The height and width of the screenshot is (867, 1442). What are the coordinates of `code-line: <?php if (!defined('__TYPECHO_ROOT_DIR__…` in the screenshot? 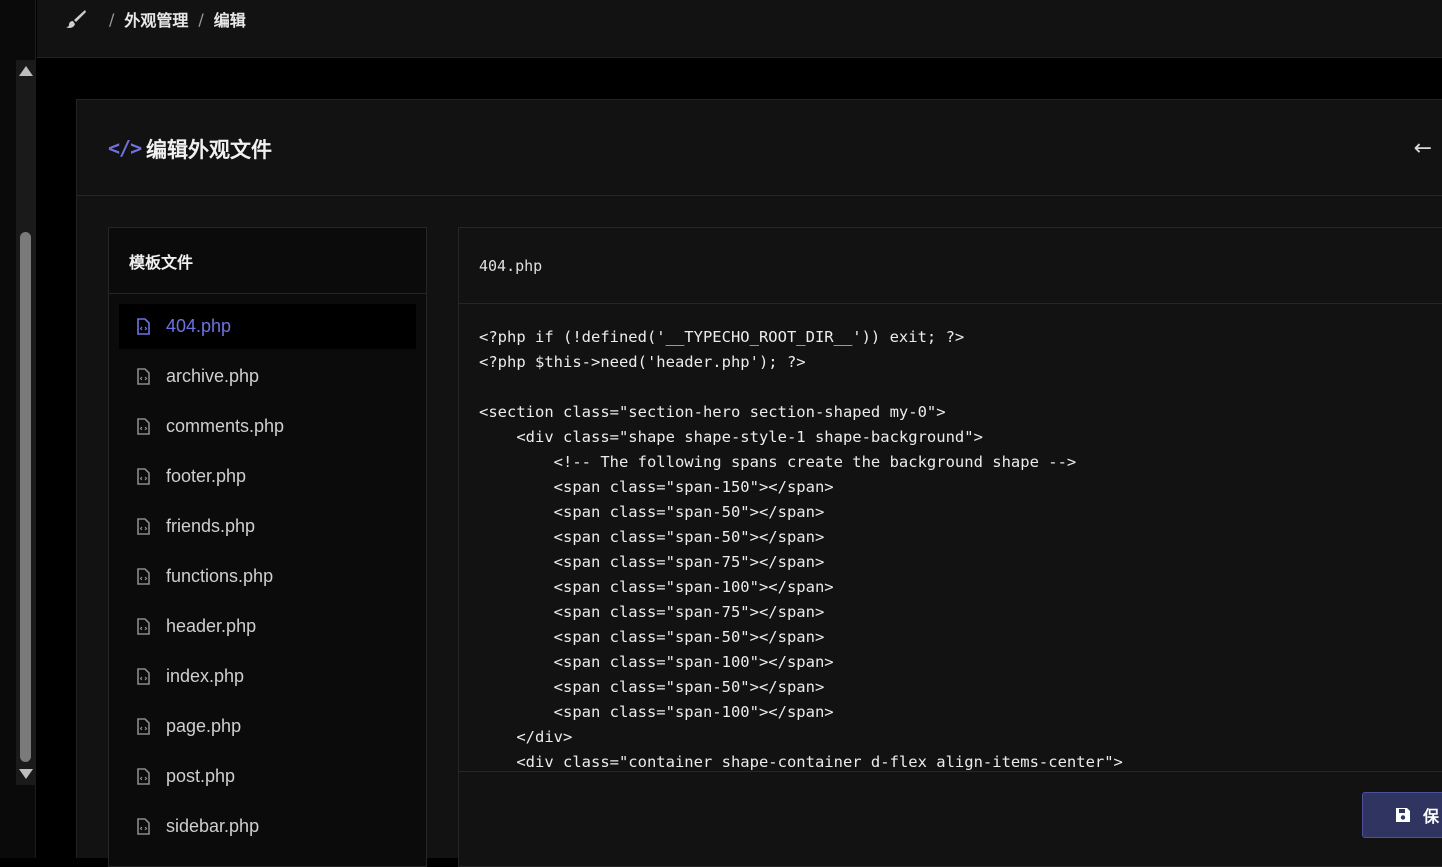 It's located at (722, 337).